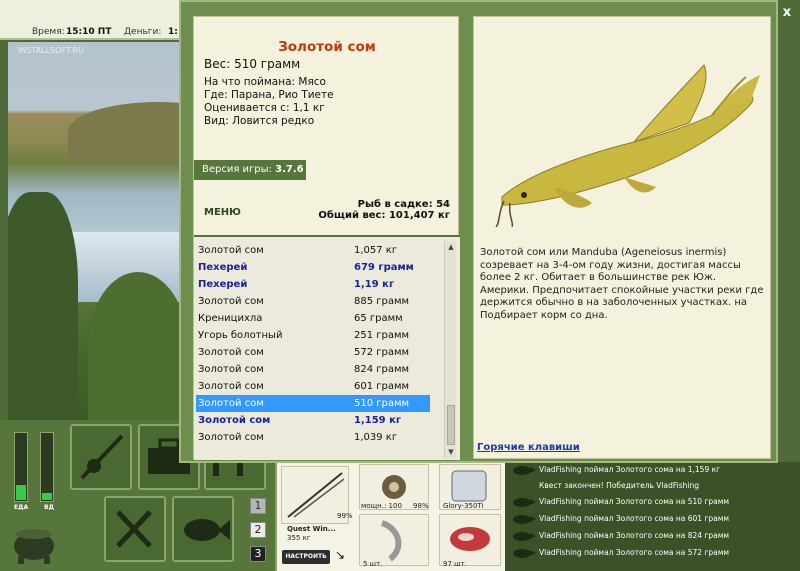 The image size is (800, 571). I want to click on keep-net-total-weight: Общий вес: 101,407 кг, so click(384, 215).